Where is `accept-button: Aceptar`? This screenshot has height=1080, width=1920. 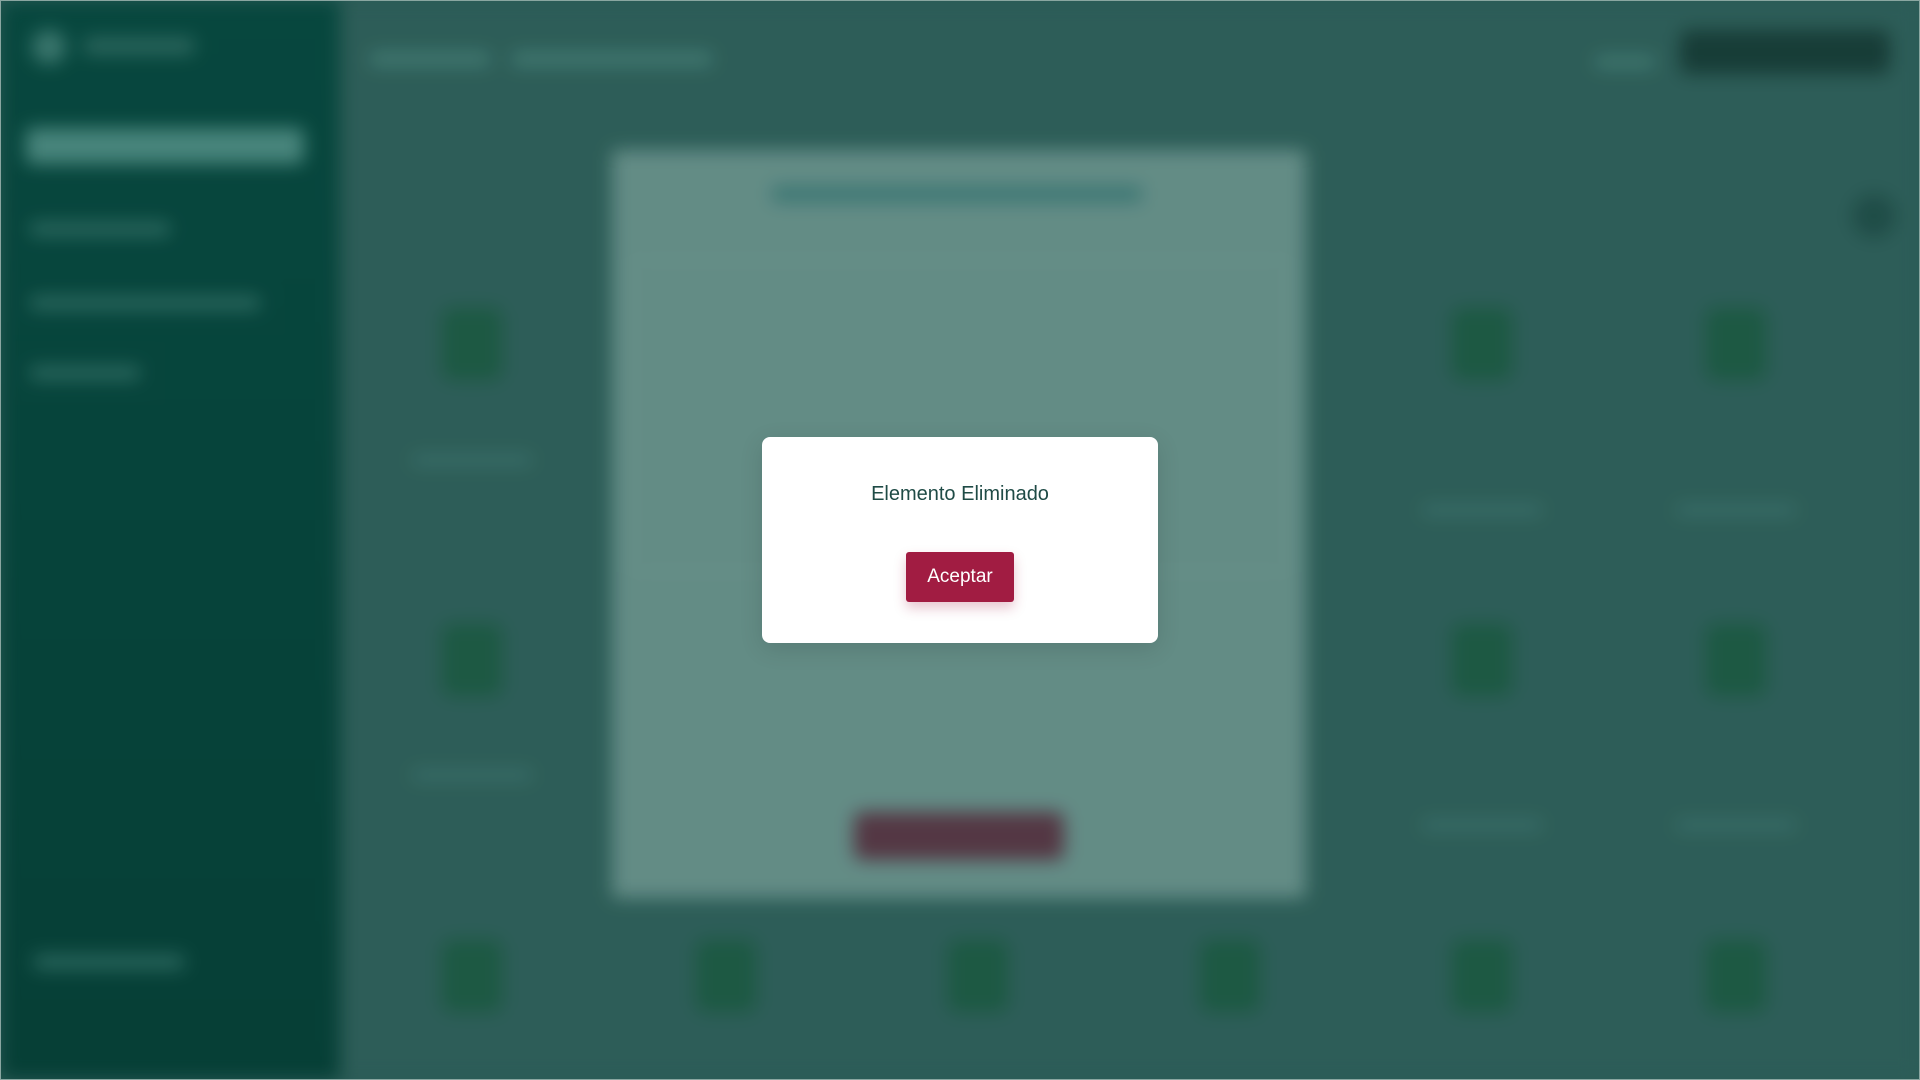 accept-button: Aceptar is located at coordinates (960, 577).